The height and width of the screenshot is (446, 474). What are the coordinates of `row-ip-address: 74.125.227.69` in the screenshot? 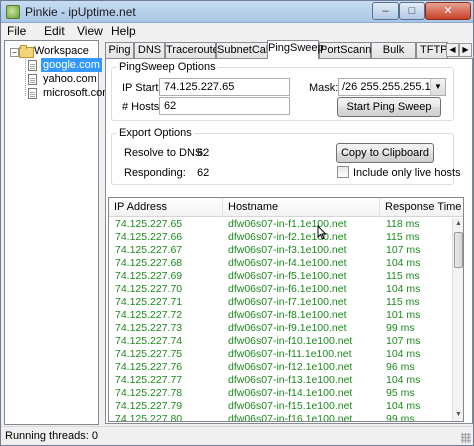 It's located at (149, 276).